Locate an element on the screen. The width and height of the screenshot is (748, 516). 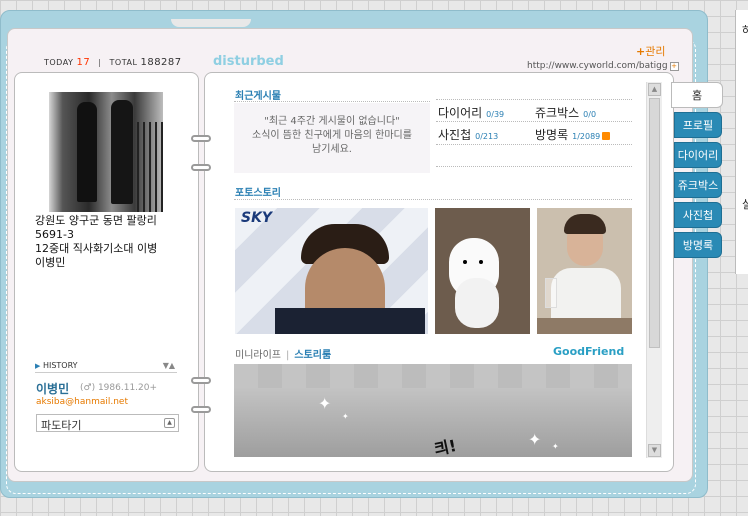
goodfriend-label: GoodFriend is located at coordinates (588, 351).